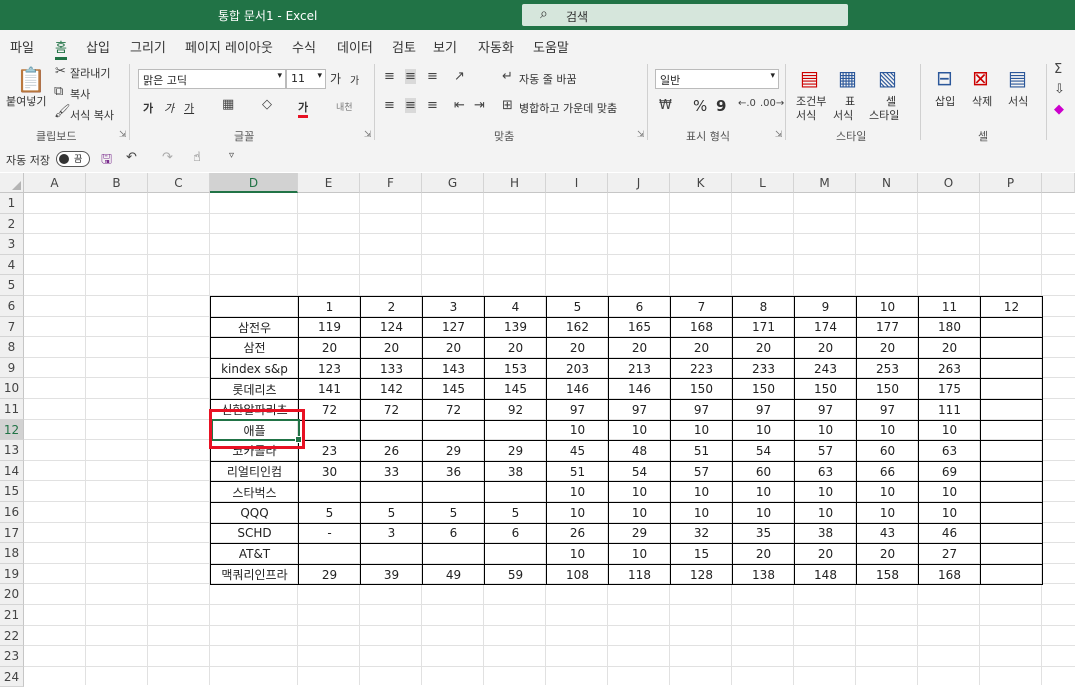 Image resolution: width=1075 pixels, height=687 pixels. I want to click on column-header-a: A, so click(55, 183).